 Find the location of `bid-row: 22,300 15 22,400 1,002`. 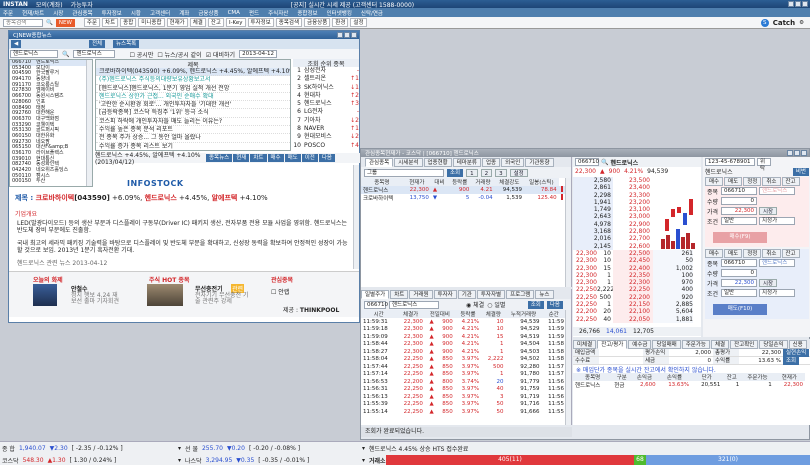

bid-row: 22,300 15 22,400 1,002 is located at coordinates (637, 268).